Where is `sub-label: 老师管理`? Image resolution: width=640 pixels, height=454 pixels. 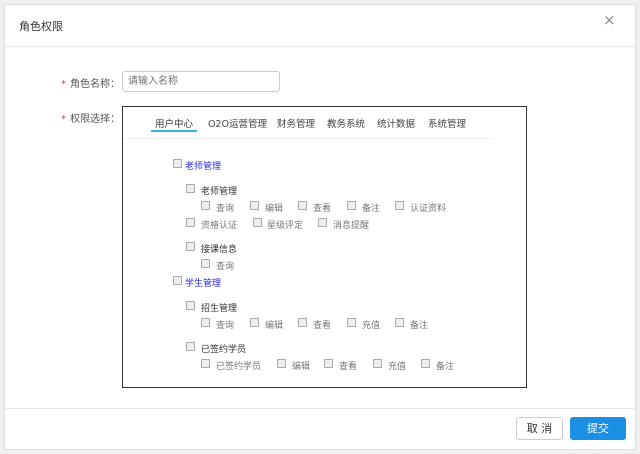 sub-label: 老师管理 is located at coordinates (219, 192).